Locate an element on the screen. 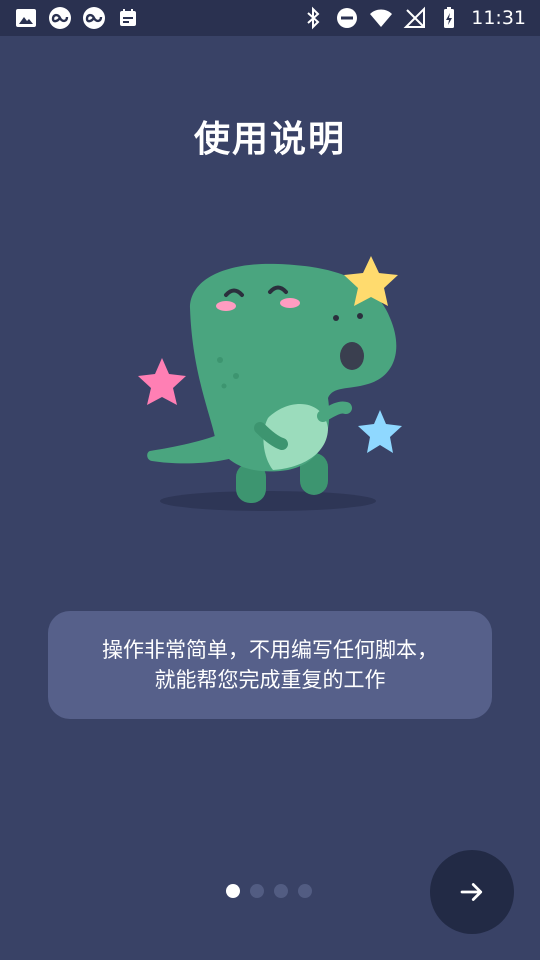 The width and height of the screenshot is (540, 960). no-signal-icon is located at coordinates (414, 17).